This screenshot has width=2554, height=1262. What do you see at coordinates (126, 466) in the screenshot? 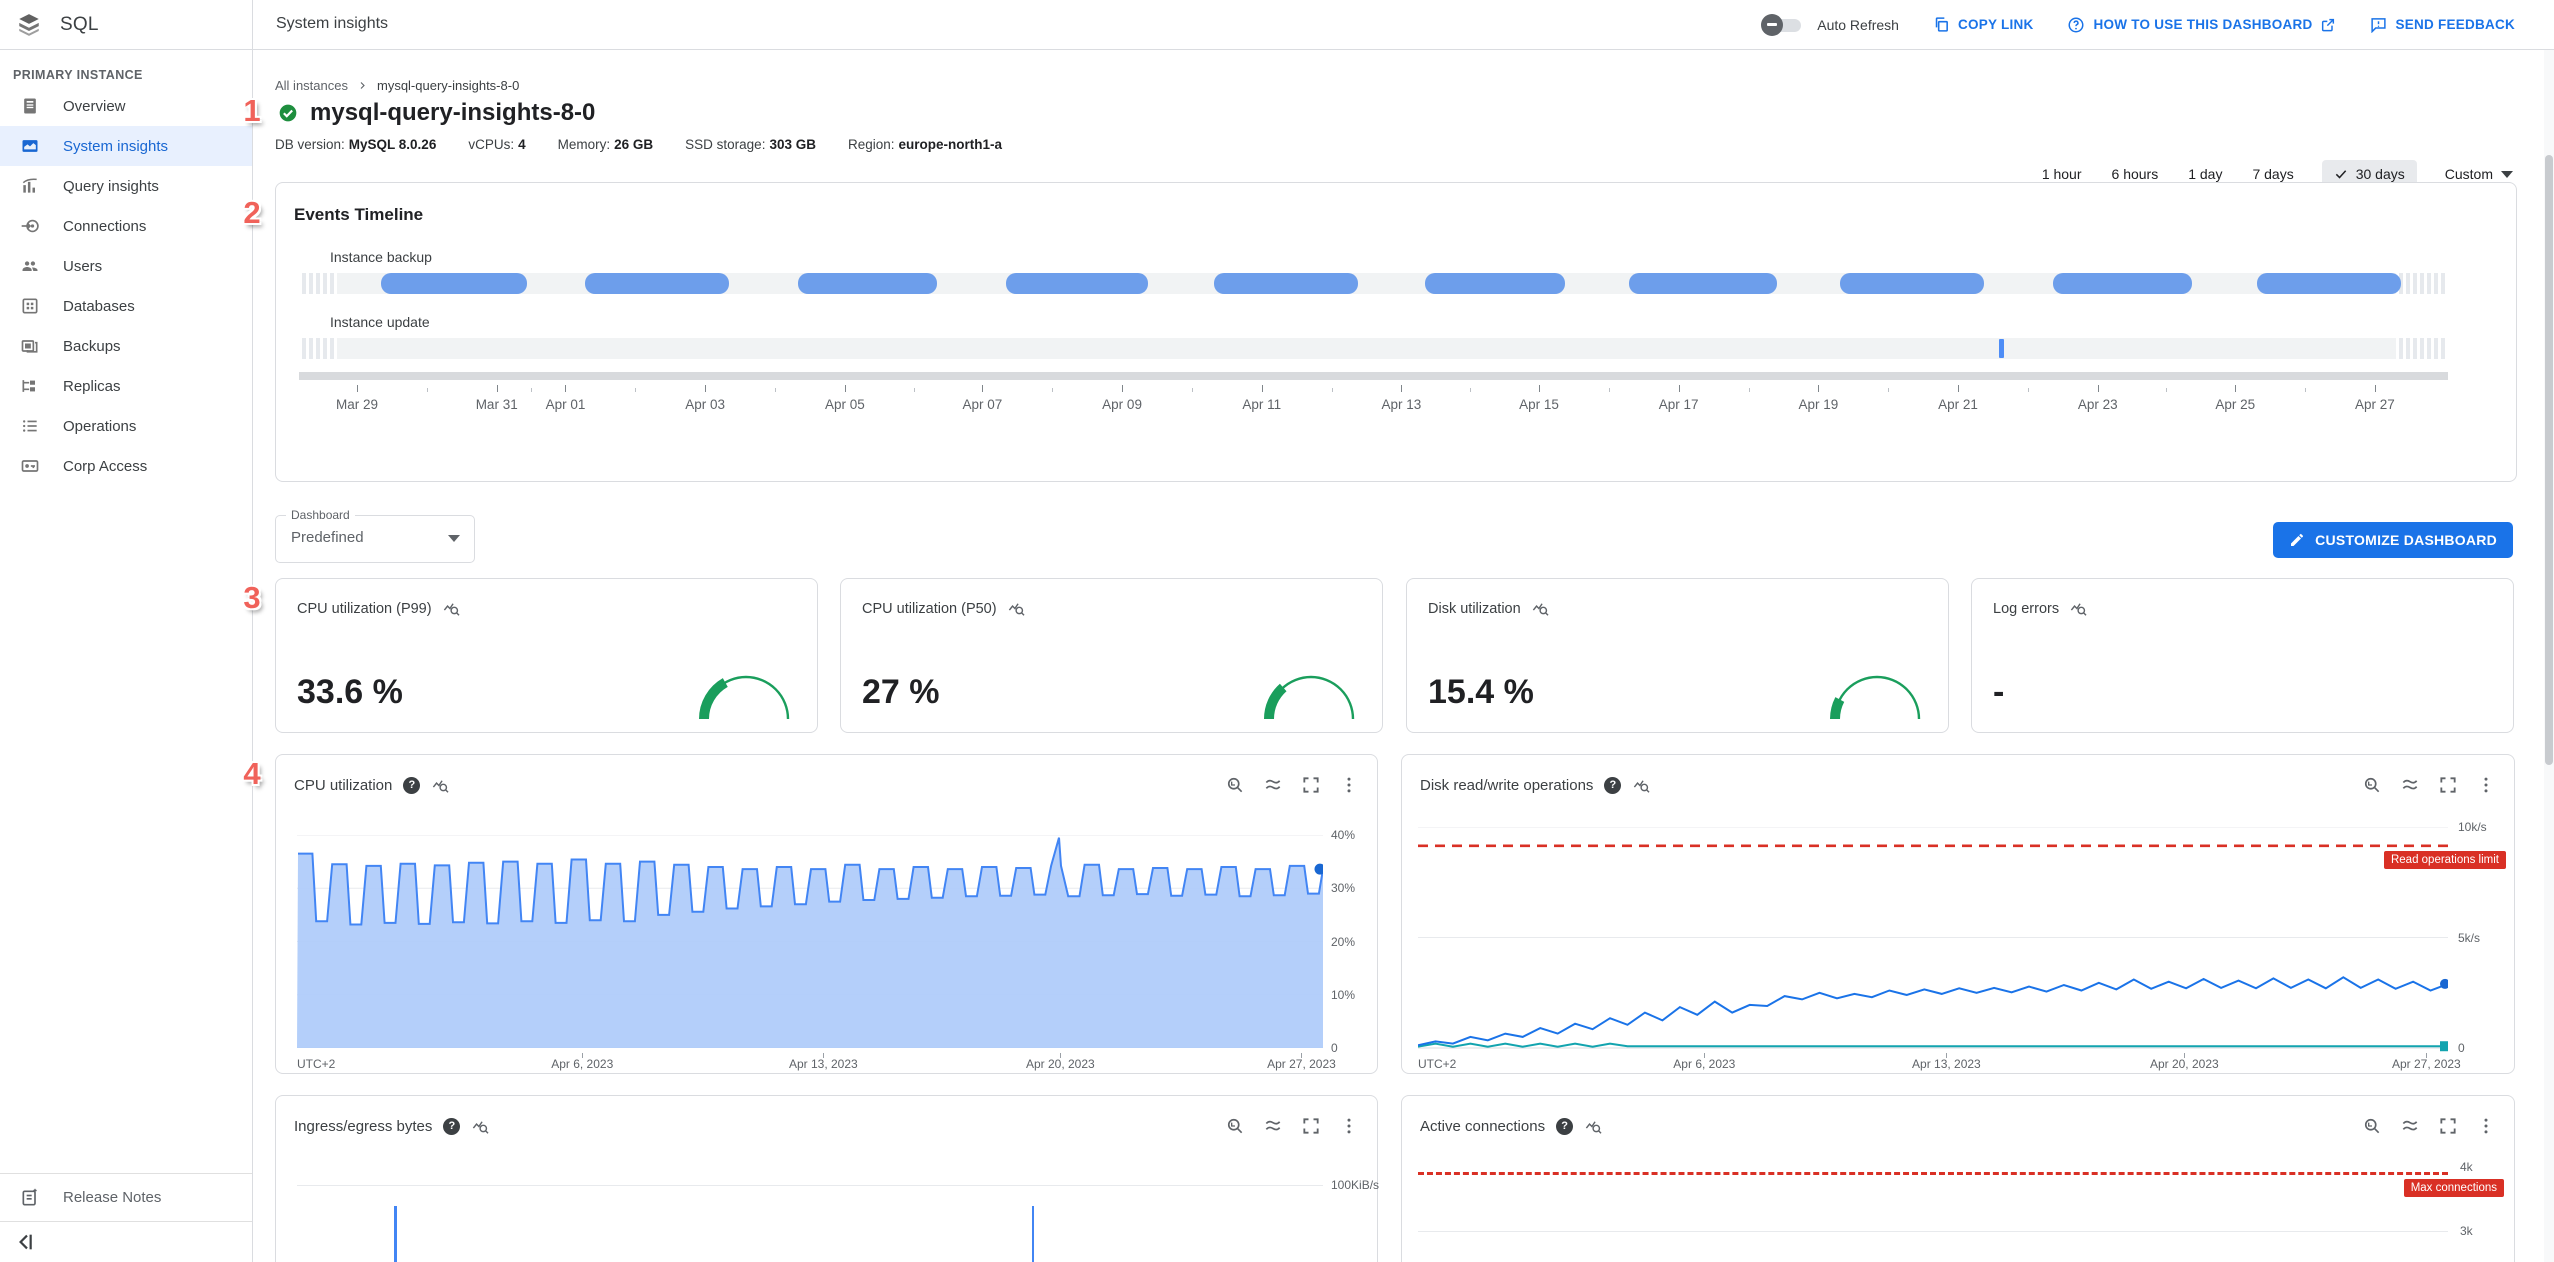
I see `sidebar-item-corp-access: Corp Access` at bounding box center [126, 466].